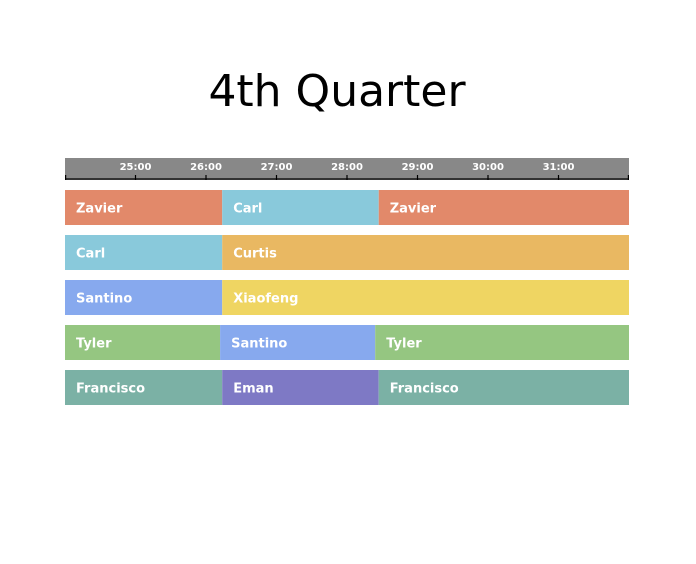 Image resolution: width=696 pixels, height=564 pixels. I want to click on axis-tick-label: 31:00, so click(559, 167).